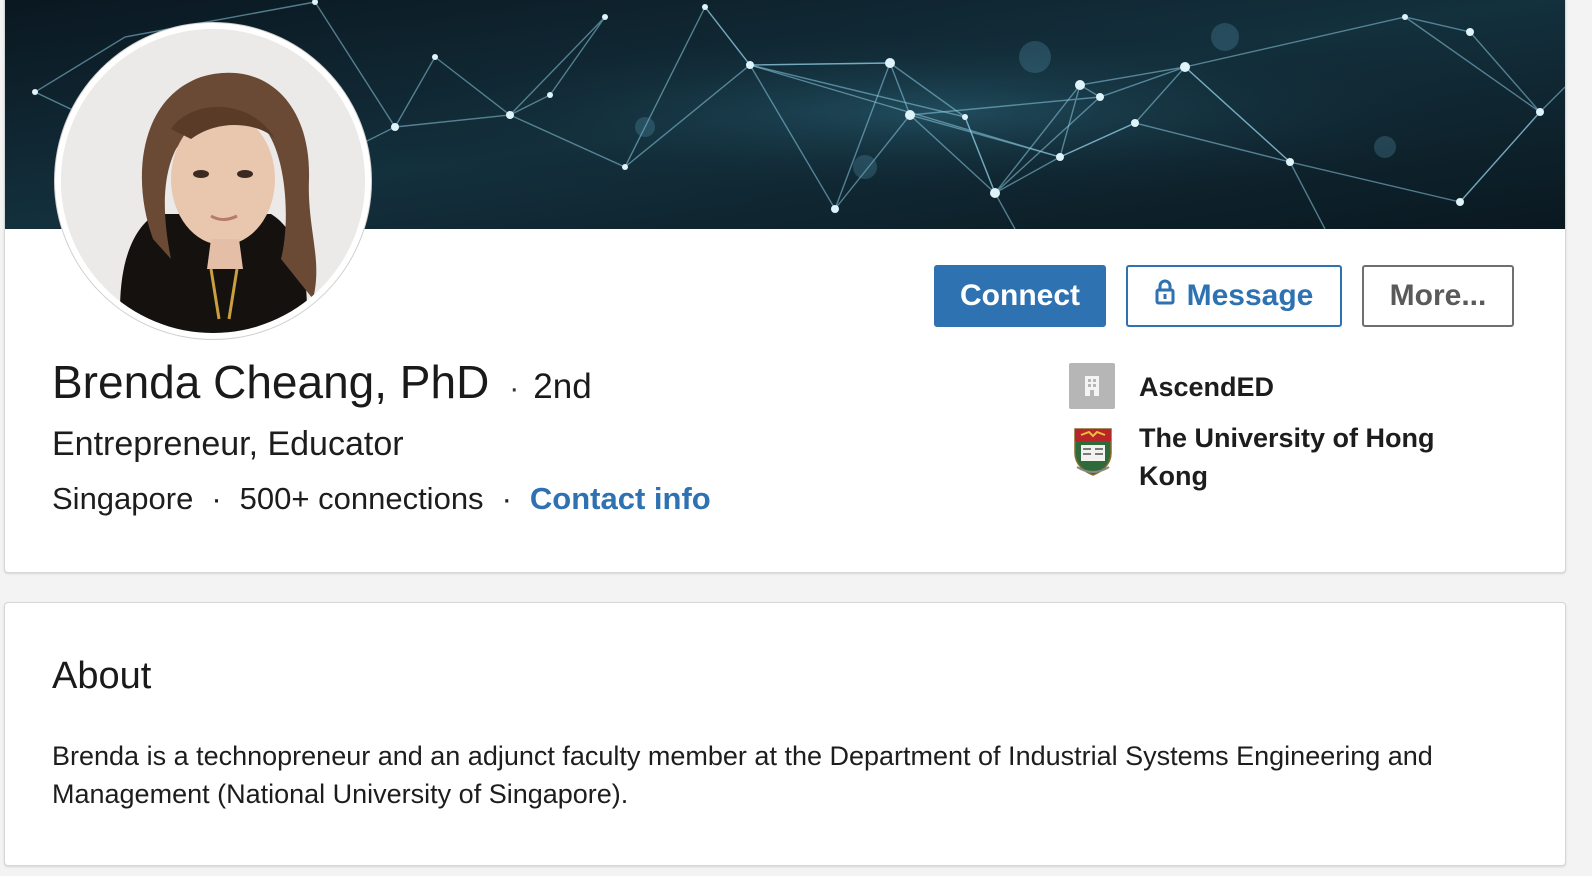 The height and width of the screenshot is (876, 1592). Describe the element at coordinates (562, 386) in the screenshot. I see `connection-degree: 2nd` at that location.